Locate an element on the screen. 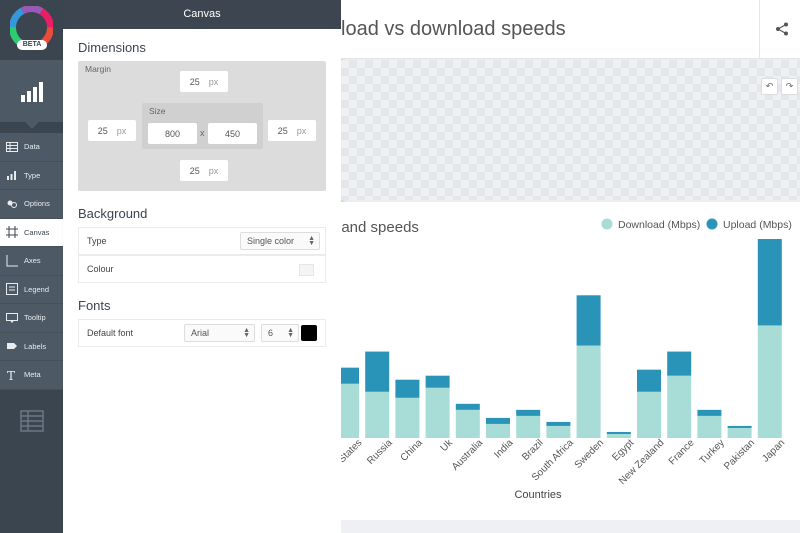 This screenshot has width=800, height=533. sidebar-item-data: Data is located at coordinates (31, 147).